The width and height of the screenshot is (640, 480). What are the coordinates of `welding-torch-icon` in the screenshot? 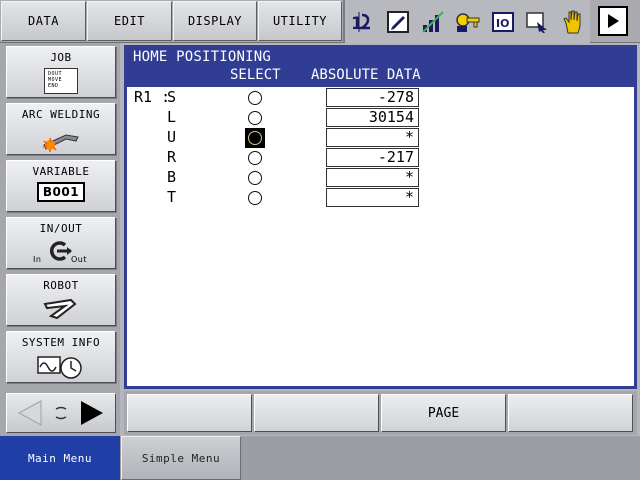 It's located at (61, 139).